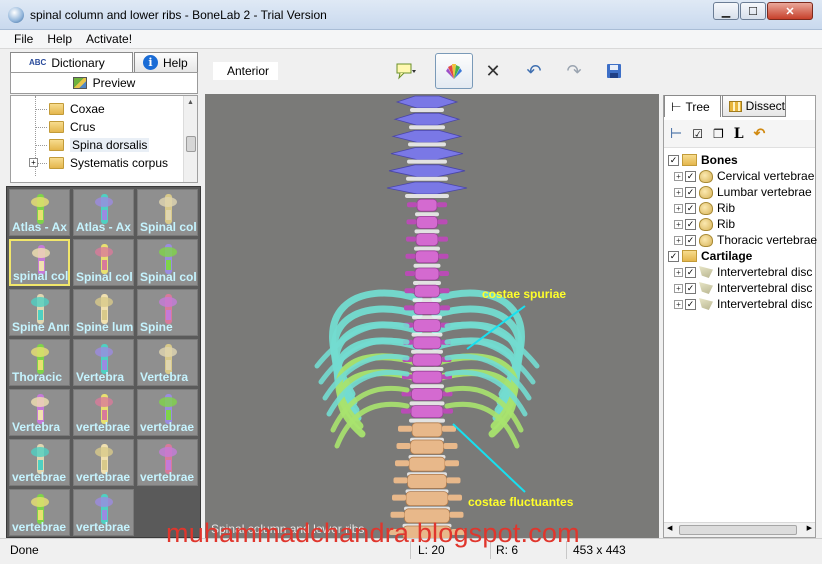  I want to click on tree-group-cartilage: ✓ Cartilage, so click(710, 256).